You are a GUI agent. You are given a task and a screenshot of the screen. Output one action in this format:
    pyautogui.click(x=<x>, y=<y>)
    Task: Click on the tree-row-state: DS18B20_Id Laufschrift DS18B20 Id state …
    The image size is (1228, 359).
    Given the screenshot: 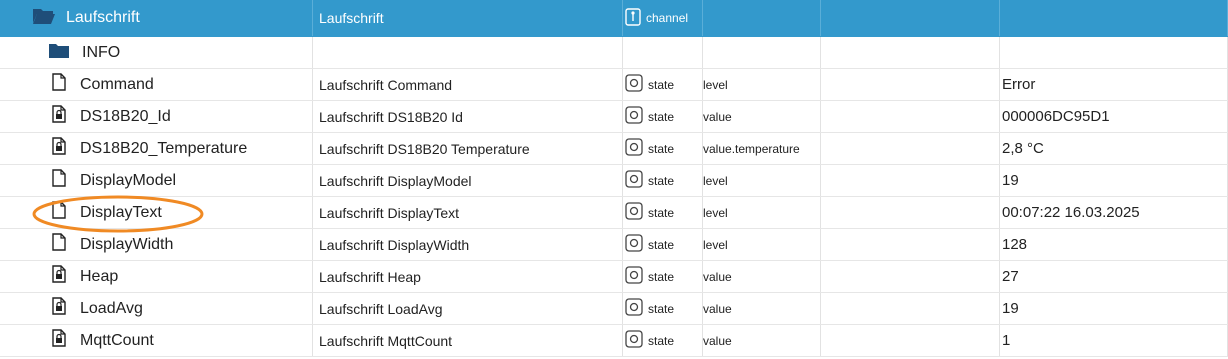 What is the action you would take?
    pyautogui.click(x=614, y=117)
    